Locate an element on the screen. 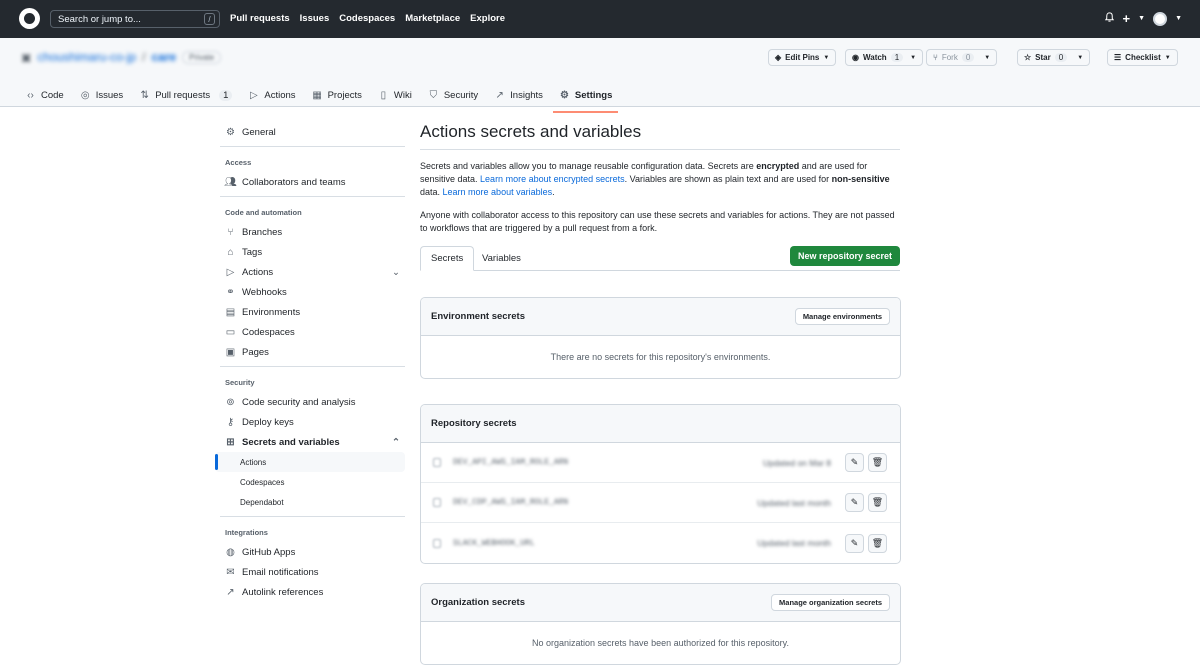  github-logo-icon is located at coordinates (29, 18).